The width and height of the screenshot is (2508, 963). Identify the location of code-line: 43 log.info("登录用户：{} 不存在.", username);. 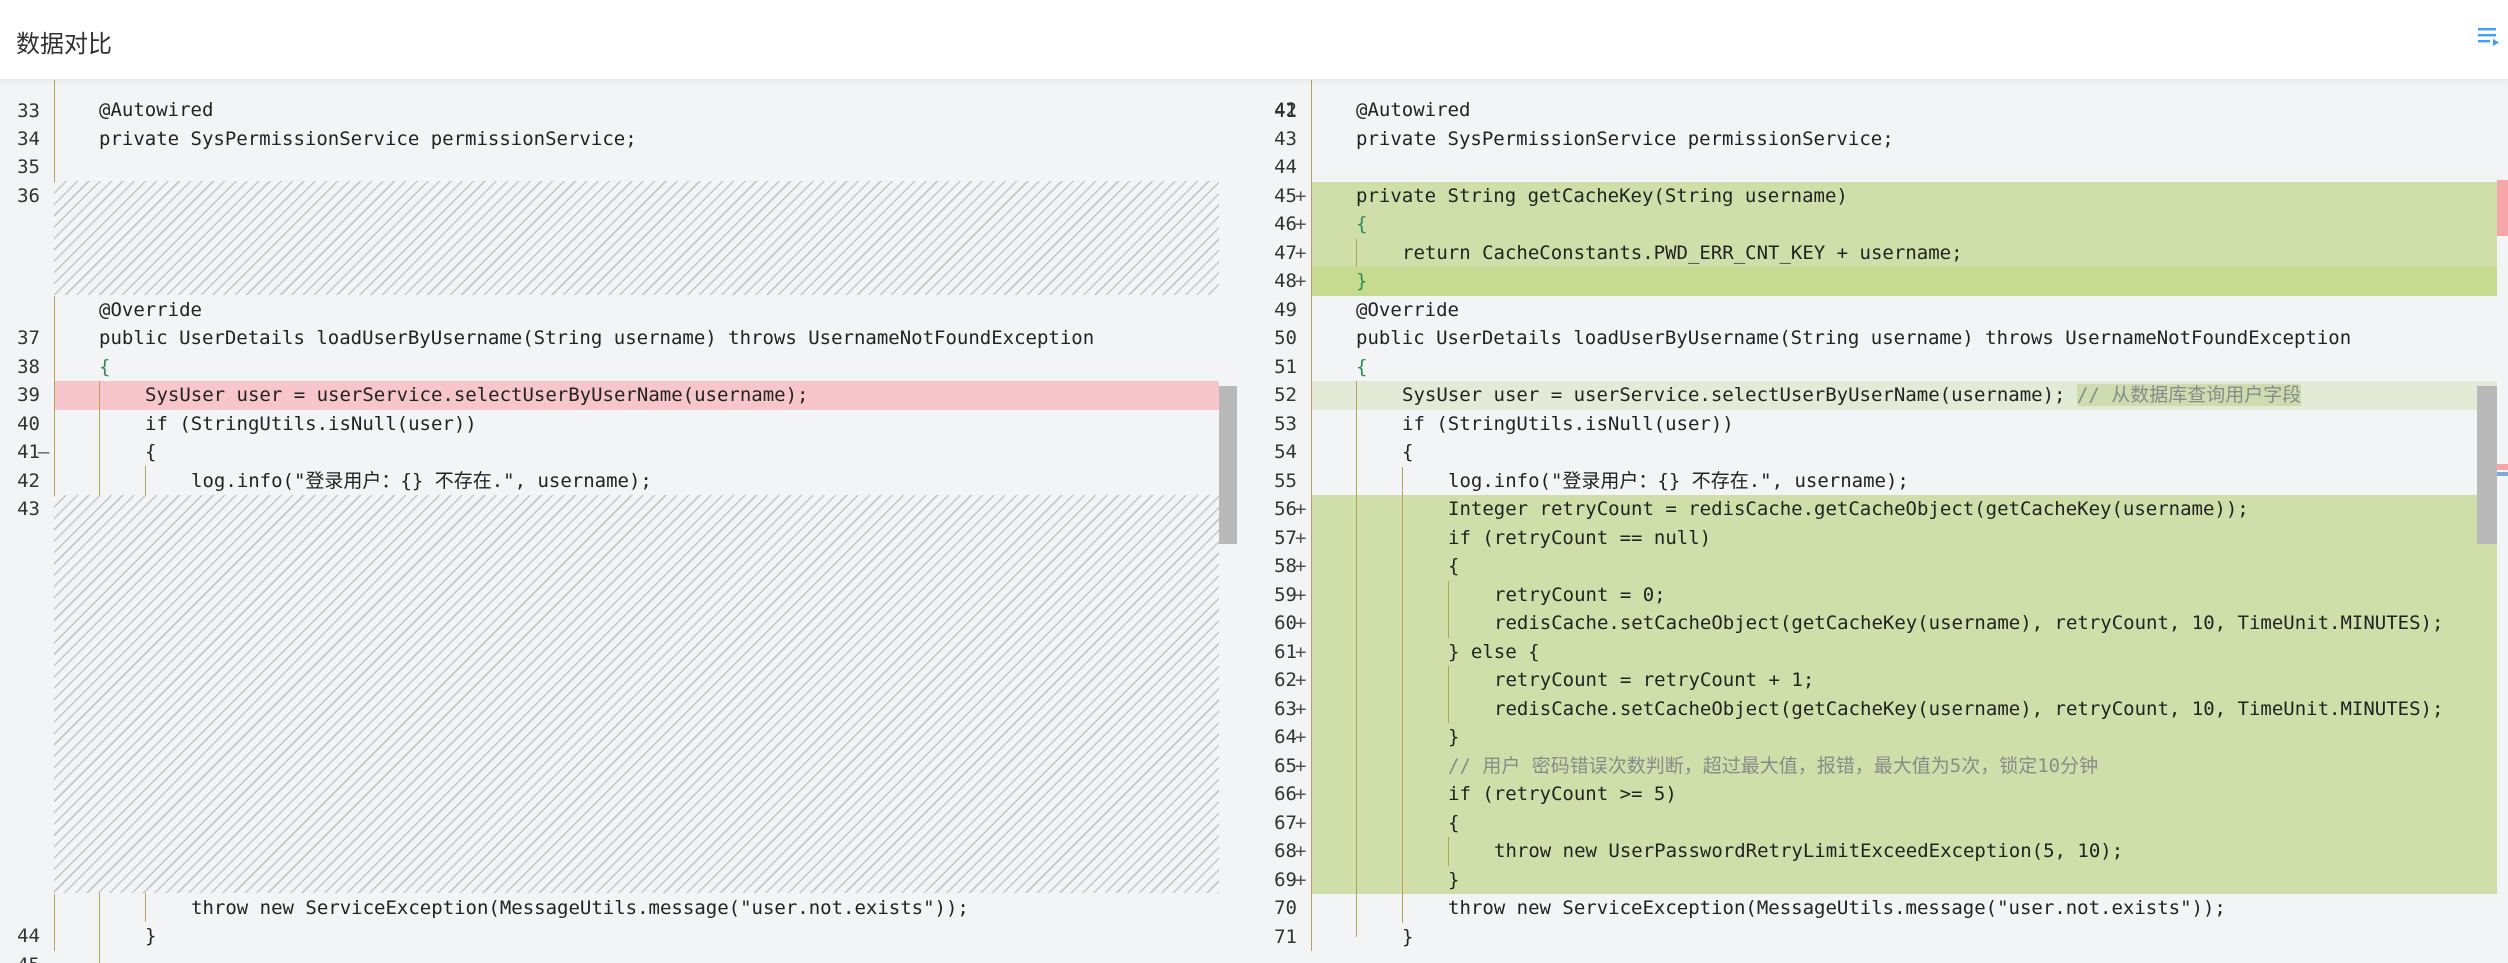
(609, 493).